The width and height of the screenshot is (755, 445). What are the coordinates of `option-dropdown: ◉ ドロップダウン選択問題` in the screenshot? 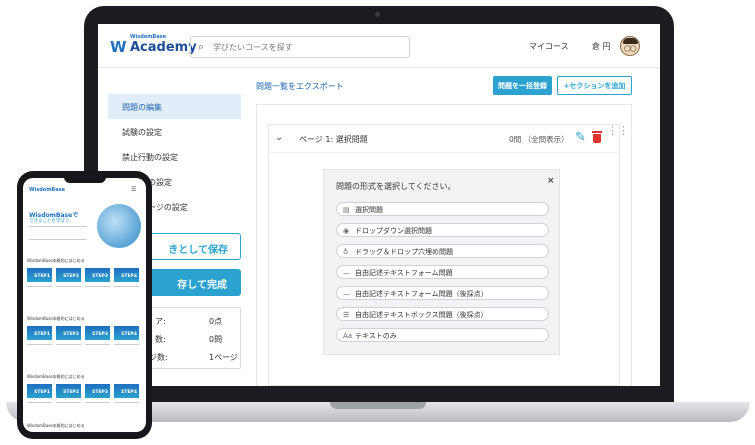 It's located at (442, 230).